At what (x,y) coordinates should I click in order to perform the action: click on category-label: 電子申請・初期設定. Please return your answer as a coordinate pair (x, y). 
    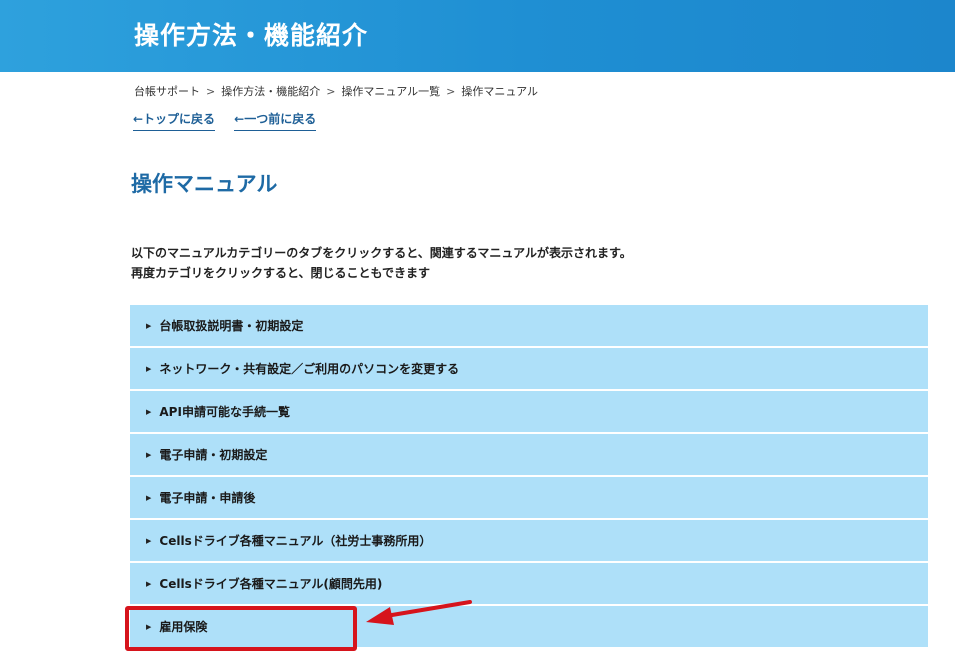
    Looking at the image, I should click on (213, 455).